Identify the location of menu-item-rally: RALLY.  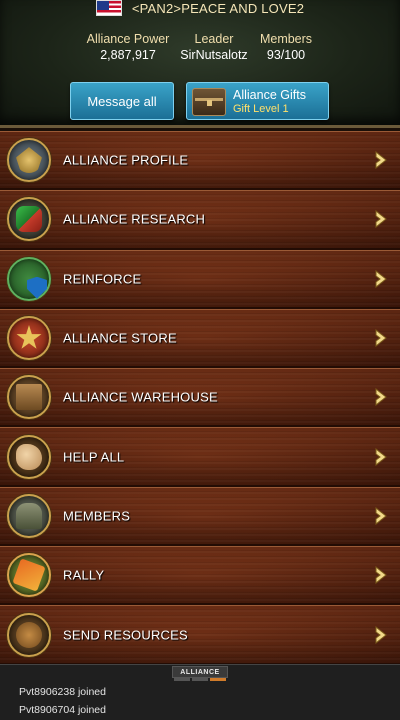
(200, 576).